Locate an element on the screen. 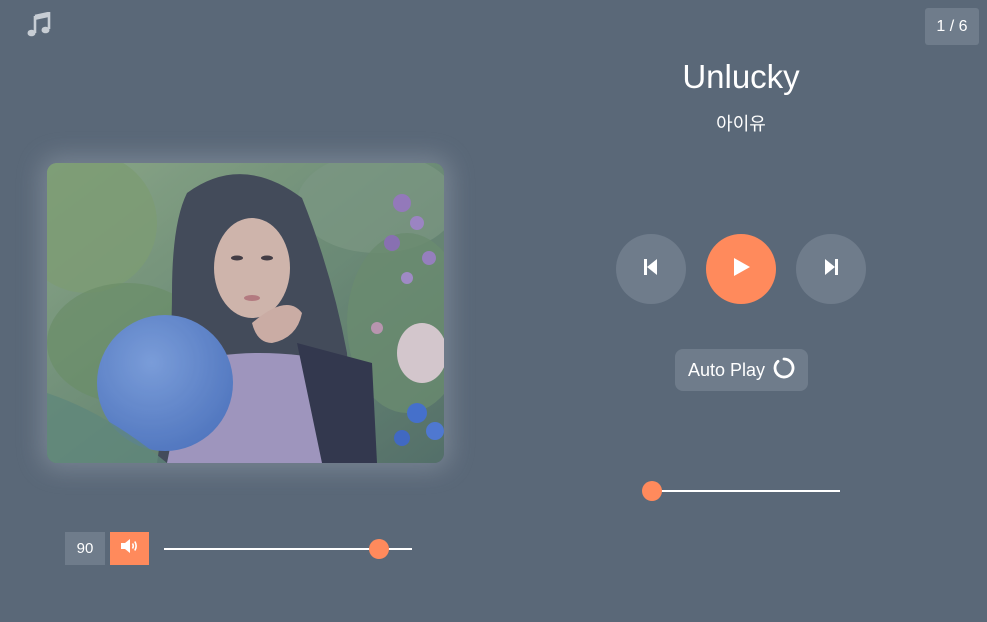 The height and width of the screenshot is (622, 987). song-title: Unlucky is located at coordinates (741, 76).